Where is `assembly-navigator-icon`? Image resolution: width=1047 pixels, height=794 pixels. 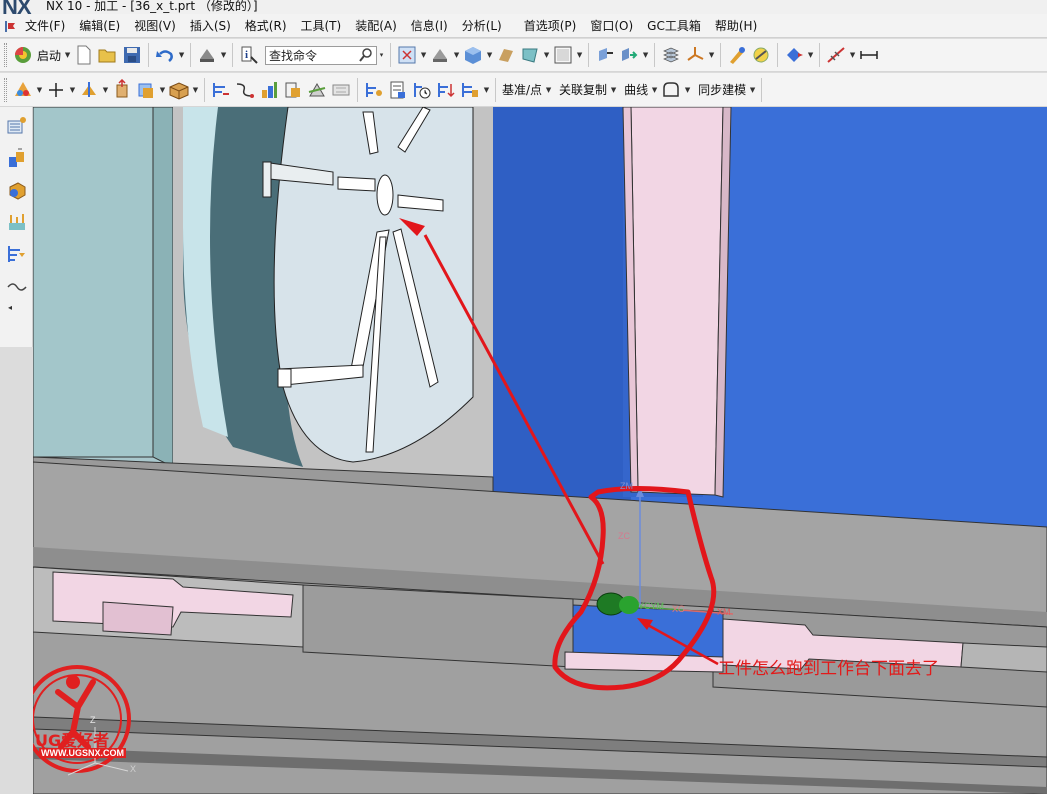
assembly-navigator-icon is located at coordinates (17, 190).